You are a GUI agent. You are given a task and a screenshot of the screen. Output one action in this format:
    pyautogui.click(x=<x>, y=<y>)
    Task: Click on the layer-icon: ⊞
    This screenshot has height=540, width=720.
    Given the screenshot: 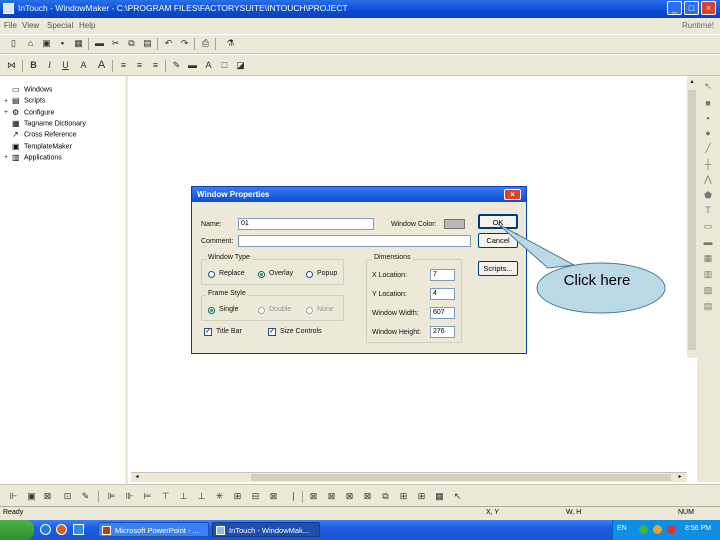 What is the action you would take?
    pyautogui.click(x=421, y=496)
    